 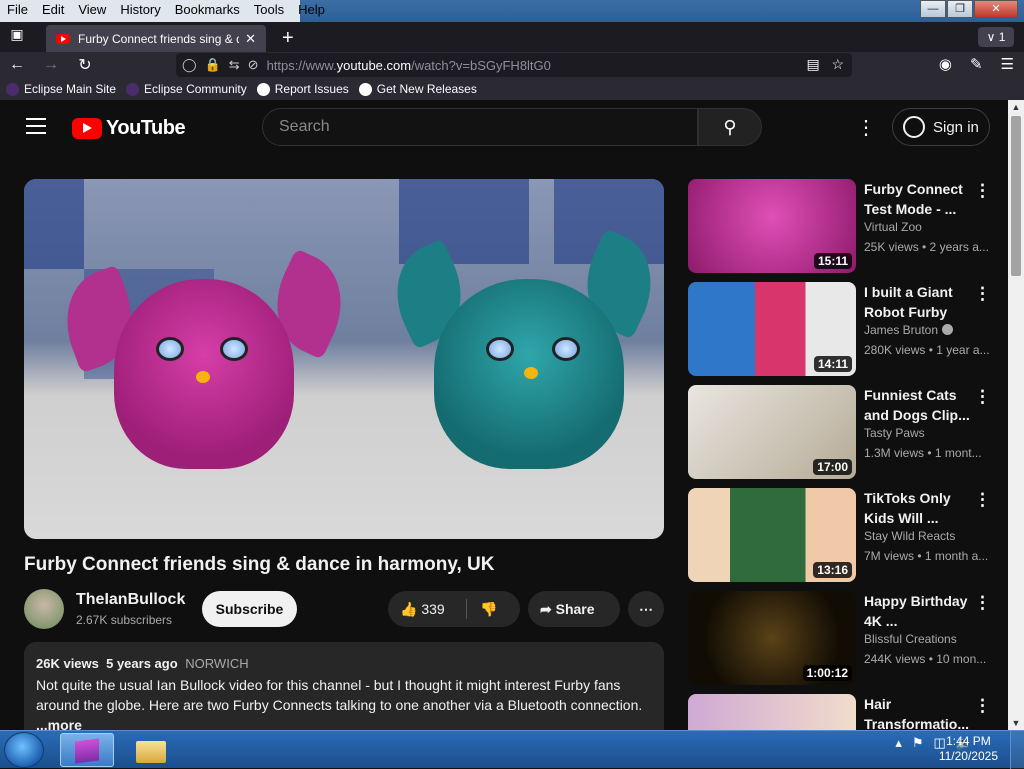 What do you see at coordinates (920, 302) in the screenshot?
I see `recommendation-title: I built a Giant Robot Furby` at bounding box center [920, 302].